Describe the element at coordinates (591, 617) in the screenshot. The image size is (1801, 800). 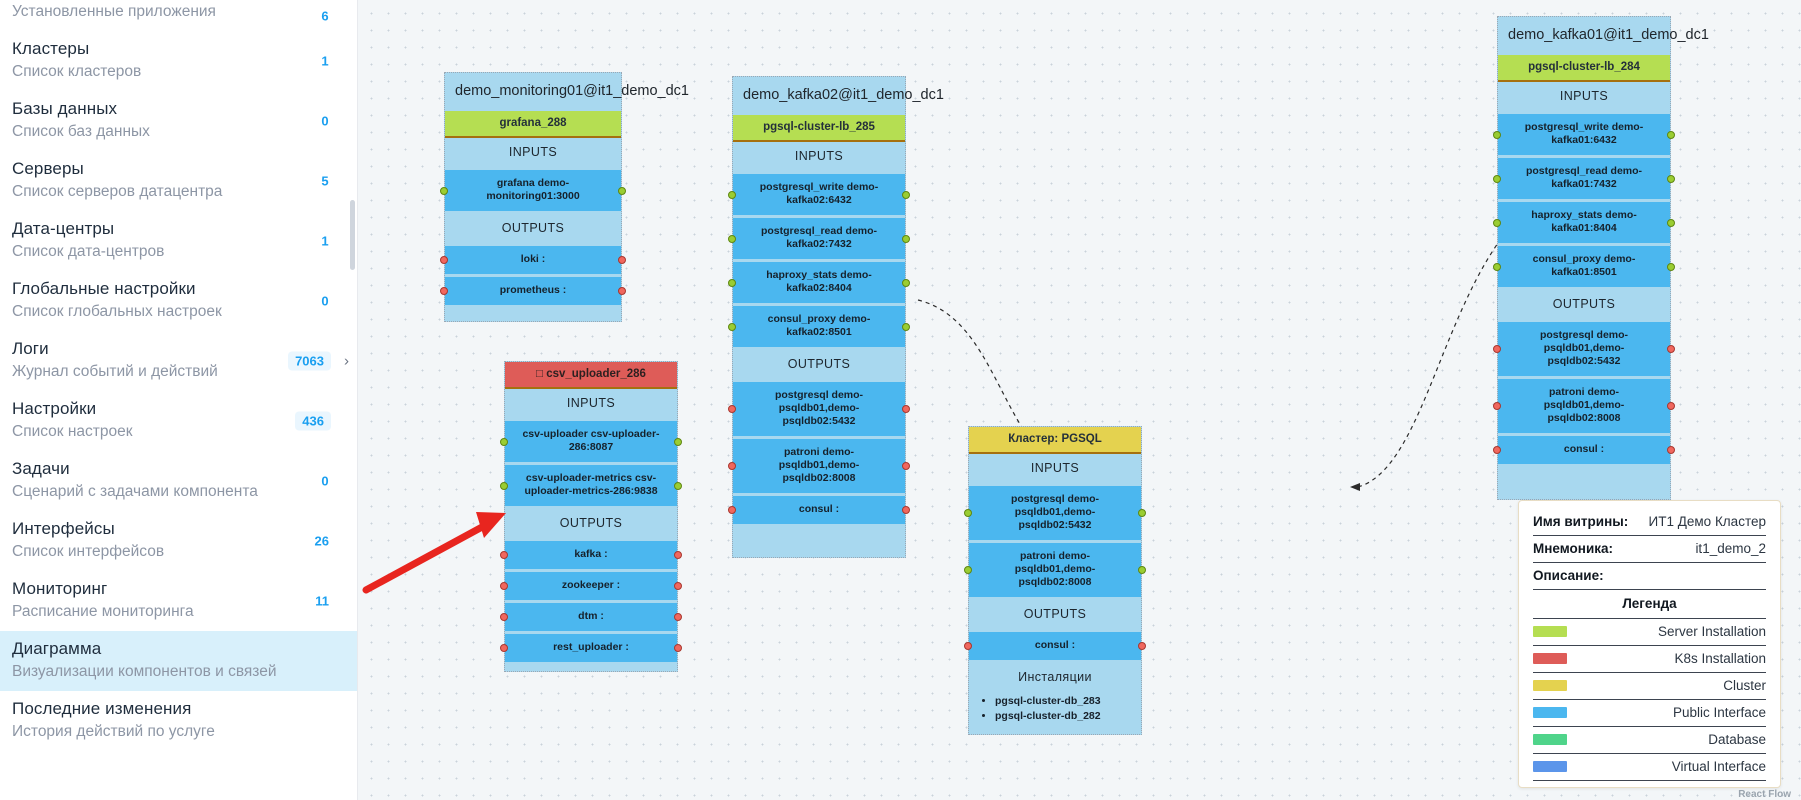
I see `node-output-port: dtm :` at that location.